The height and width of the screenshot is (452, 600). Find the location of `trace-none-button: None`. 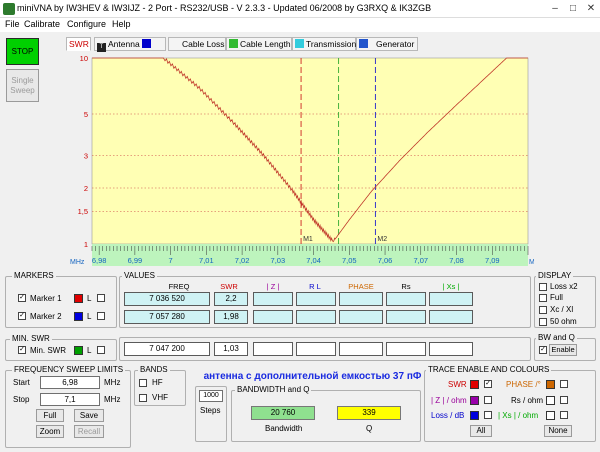

trace-none-button: None is located at coordinates (558, 431).